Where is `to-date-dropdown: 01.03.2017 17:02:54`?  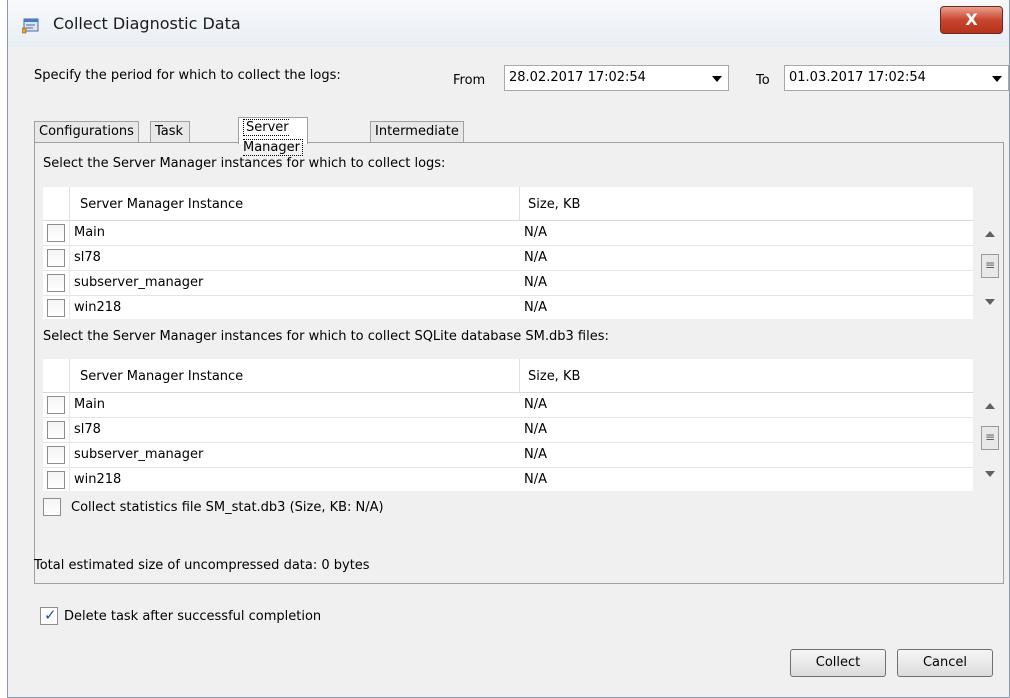 to-date-dropdown: 01.03.2017 17:02:54 is located at coordinates (896, 78).